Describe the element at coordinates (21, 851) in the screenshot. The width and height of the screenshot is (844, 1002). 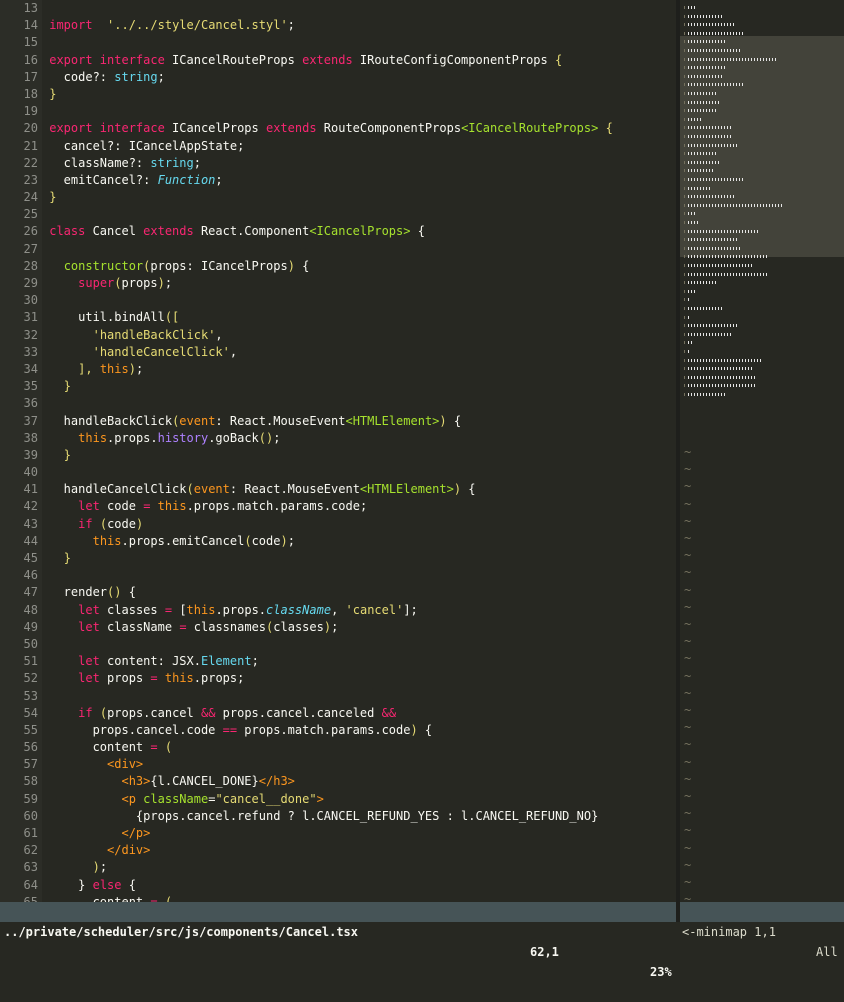
I see `line-number: 62` at that location.